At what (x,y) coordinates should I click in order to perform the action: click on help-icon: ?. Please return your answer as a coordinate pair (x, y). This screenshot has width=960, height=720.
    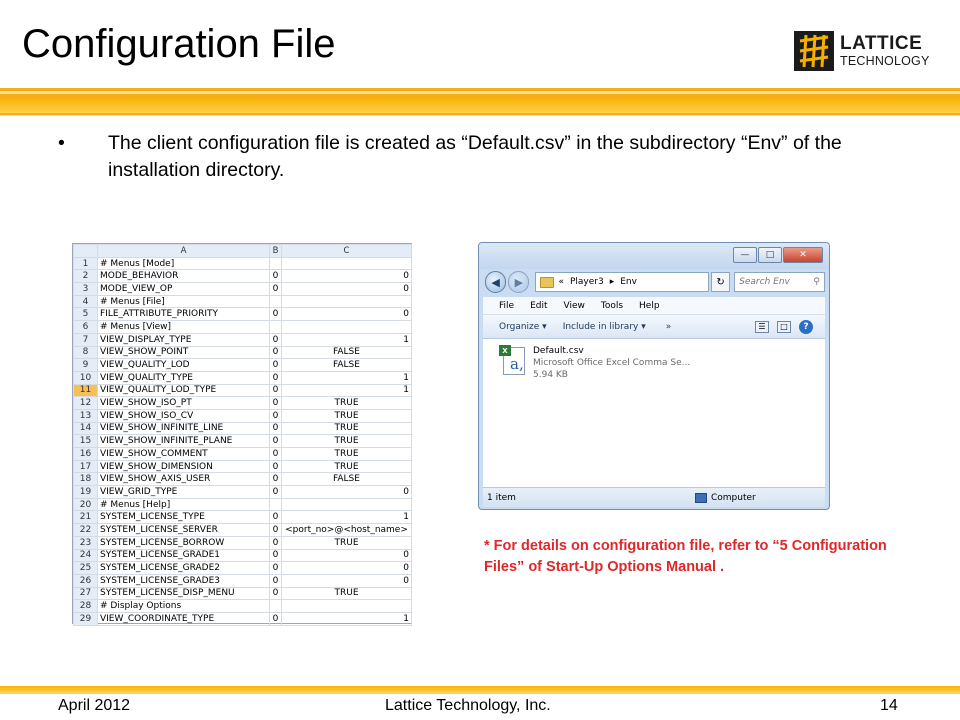
    Looking at the image, I should click on (806, 326).